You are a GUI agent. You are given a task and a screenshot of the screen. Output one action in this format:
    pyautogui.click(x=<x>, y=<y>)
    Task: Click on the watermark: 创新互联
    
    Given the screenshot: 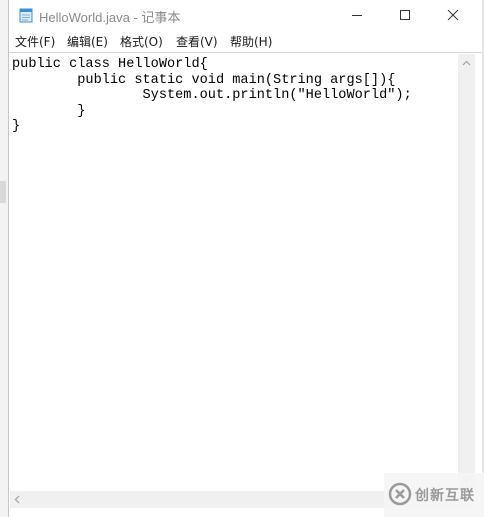 What is the action you would take?
    pyautogui.click(x=434, y=495)
    